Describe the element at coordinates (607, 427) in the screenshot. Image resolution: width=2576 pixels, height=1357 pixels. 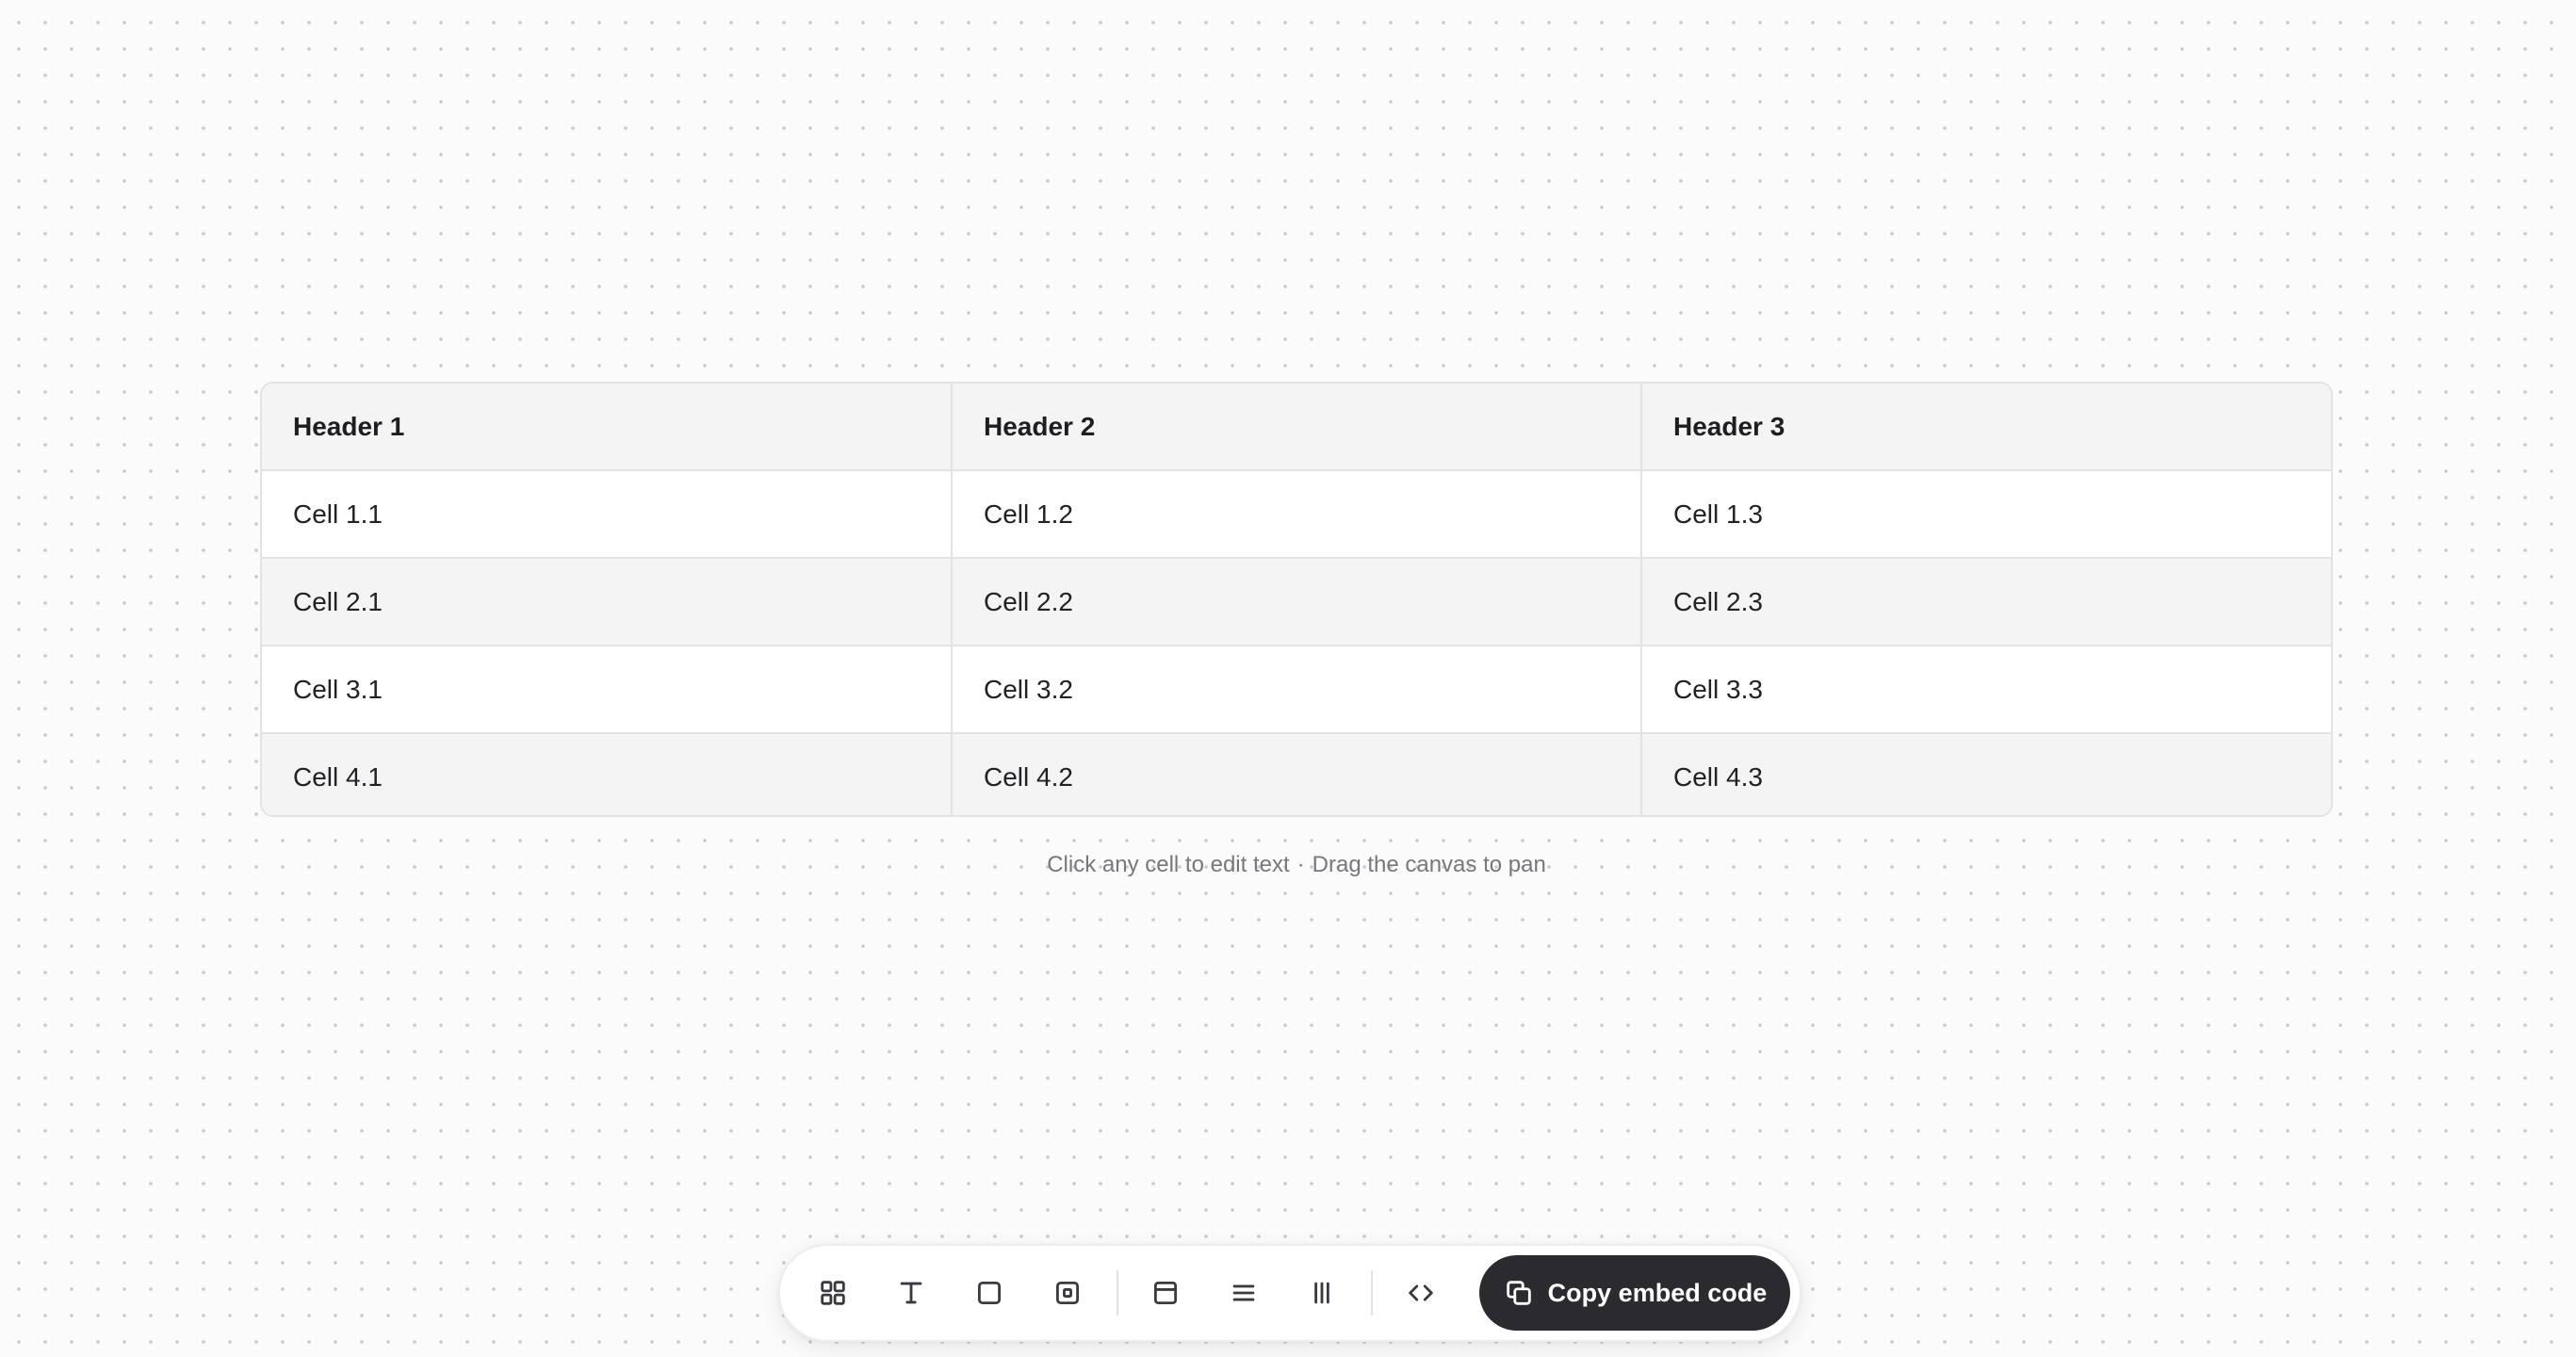
I see `header-cell: Header 1` at that location.